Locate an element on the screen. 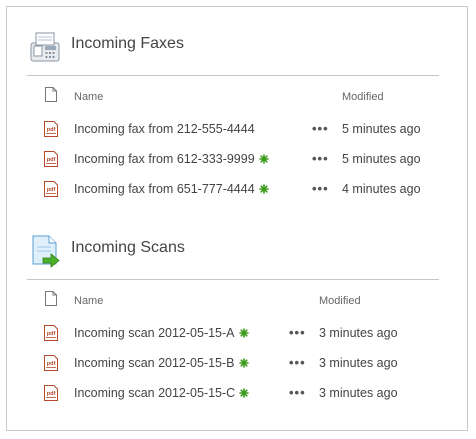 The image size is (476, 439). scans-column-header: Name Modified is located at coordinates (237, 303).